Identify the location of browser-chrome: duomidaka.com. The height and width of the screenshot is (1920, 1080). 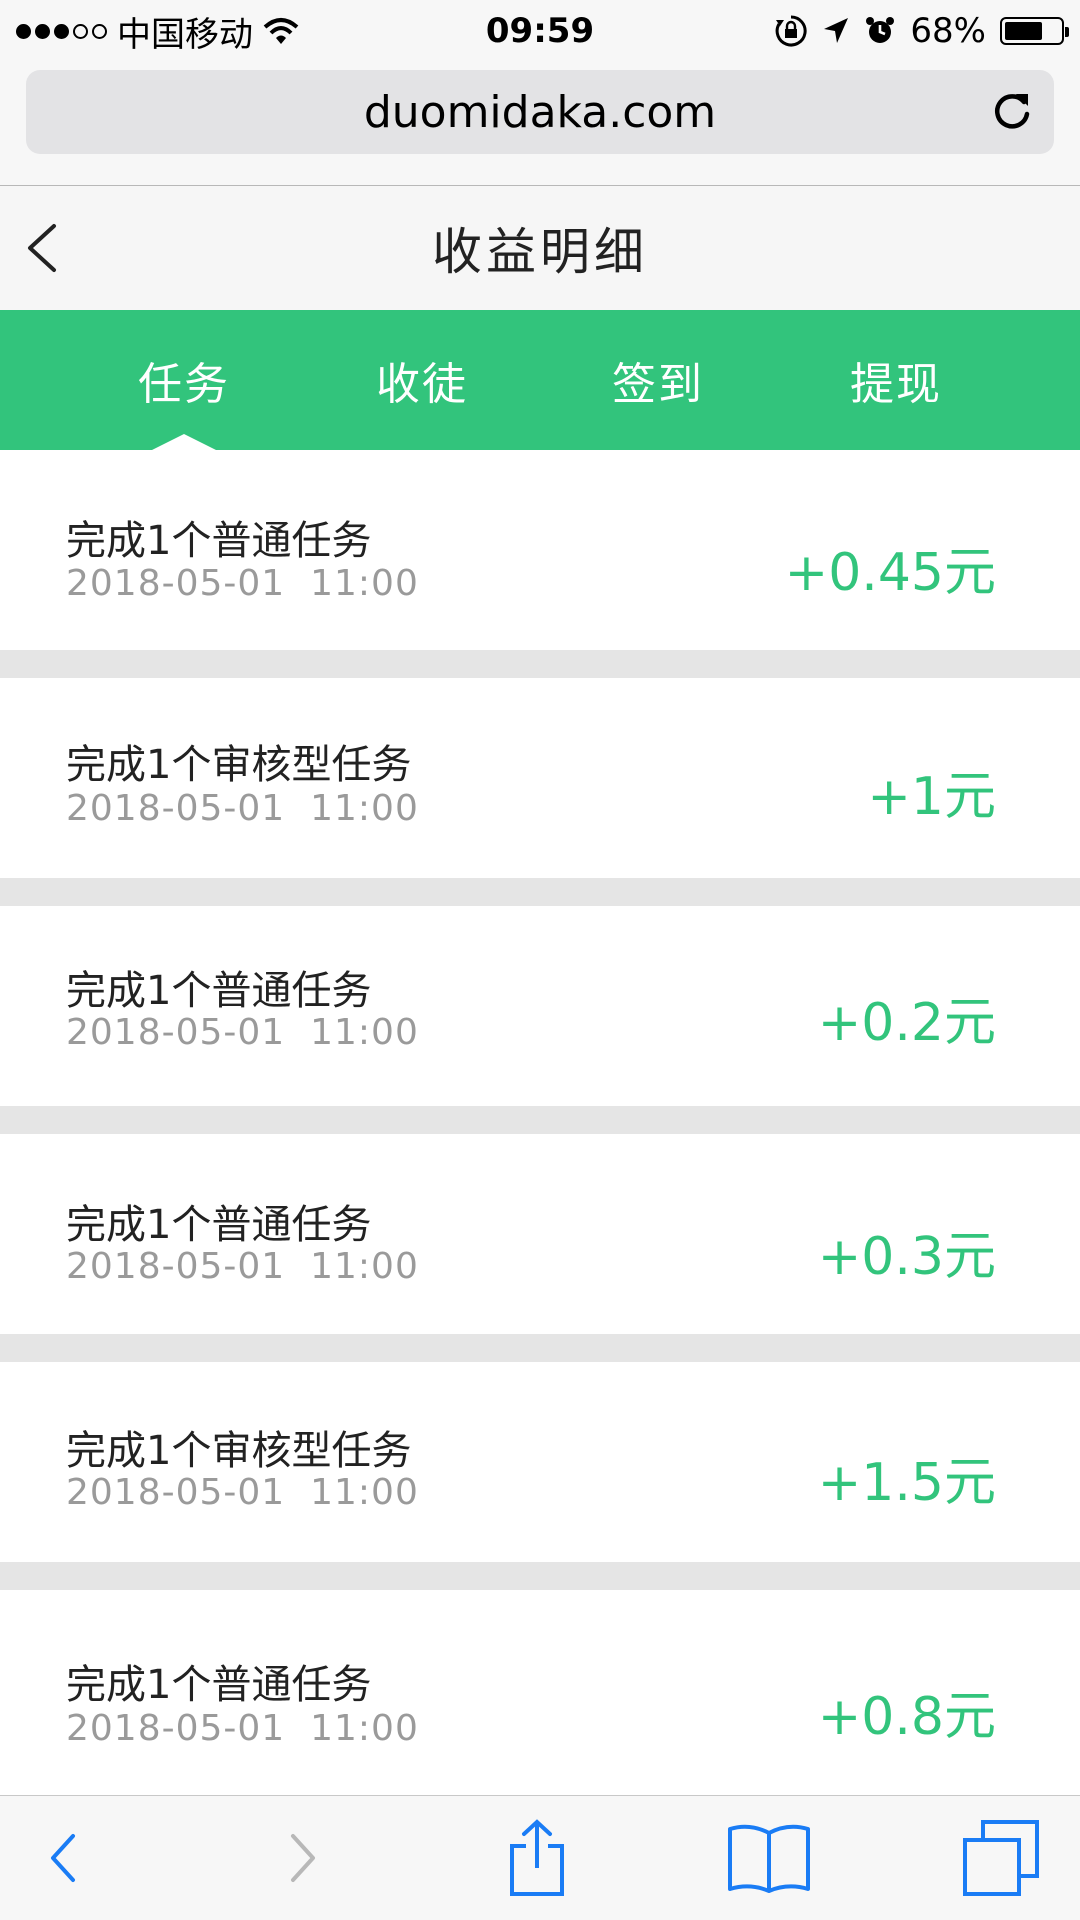
(540, 124).